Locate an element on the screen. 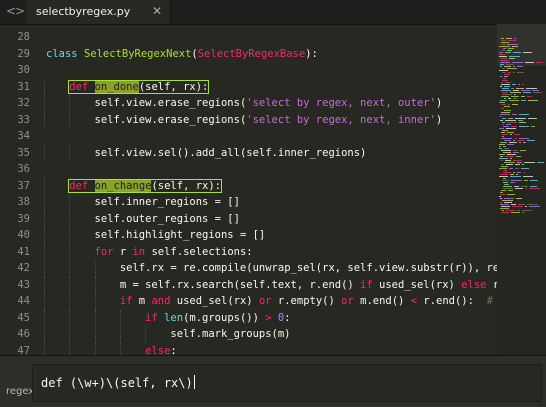 The height and width of the screenshot is (407, 546). code-line: self.highlight_regions = [] is located at coordinates (180, 235).